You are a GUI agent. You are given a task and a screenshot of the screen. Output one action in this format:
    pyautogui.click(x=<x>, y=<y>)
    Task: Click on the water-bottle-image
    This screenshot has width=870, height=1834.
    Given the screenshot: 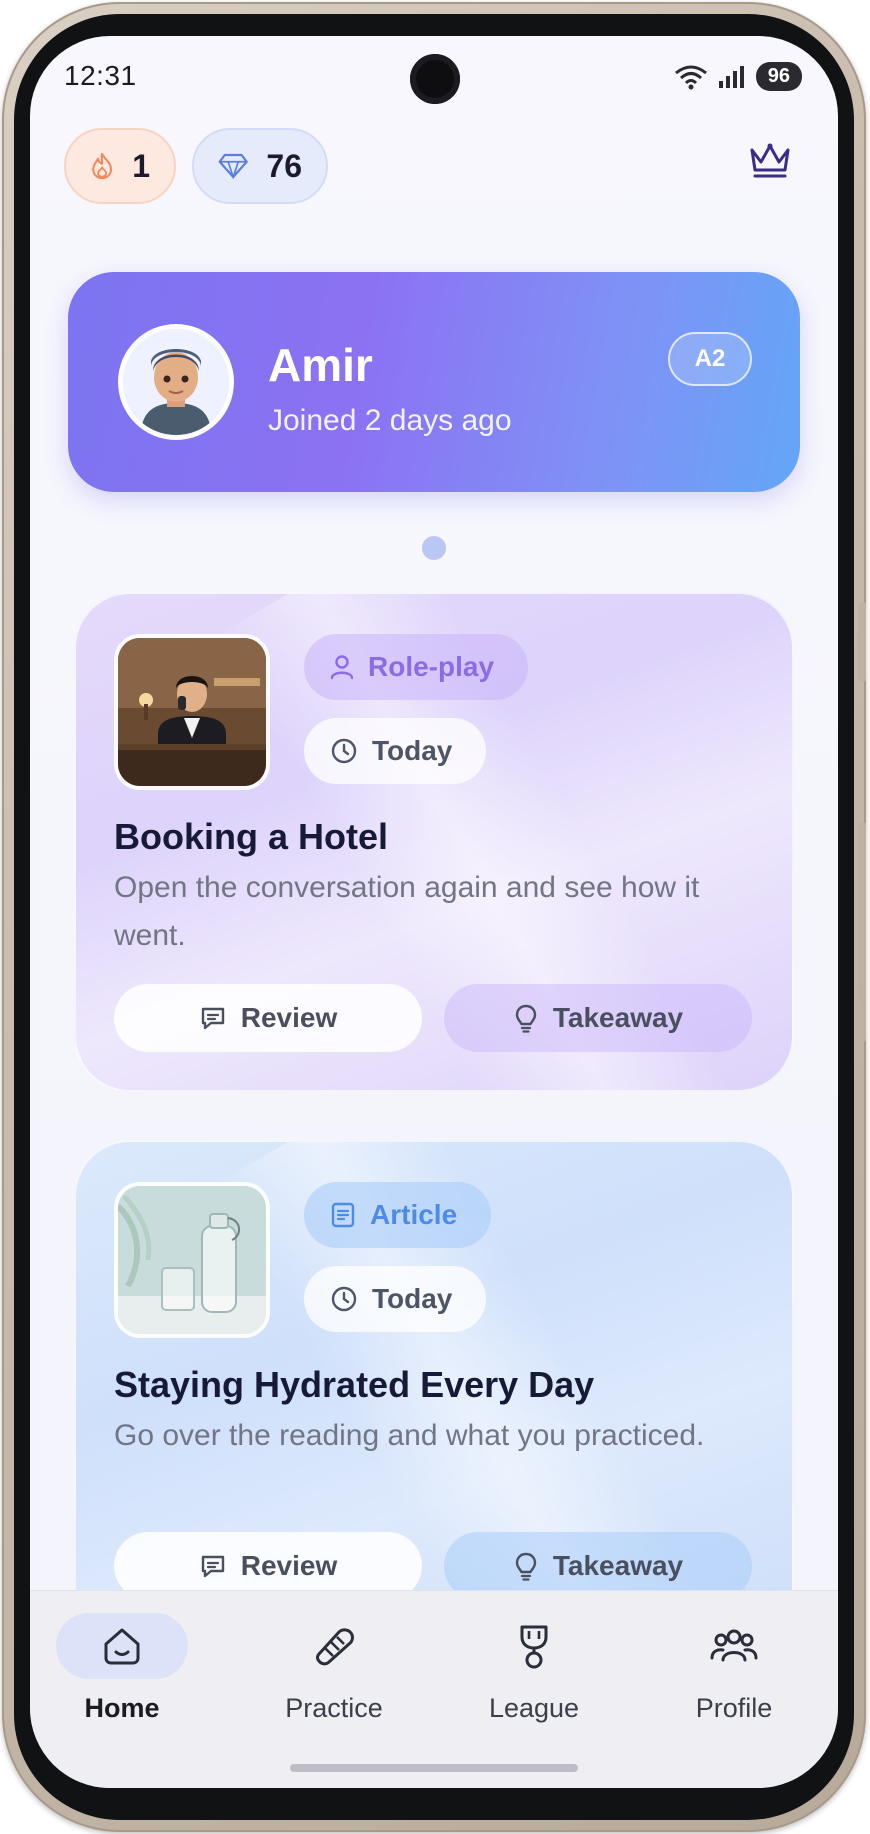 What is the action you would take?
    pyautogui.click(x=192, y=1260)
    